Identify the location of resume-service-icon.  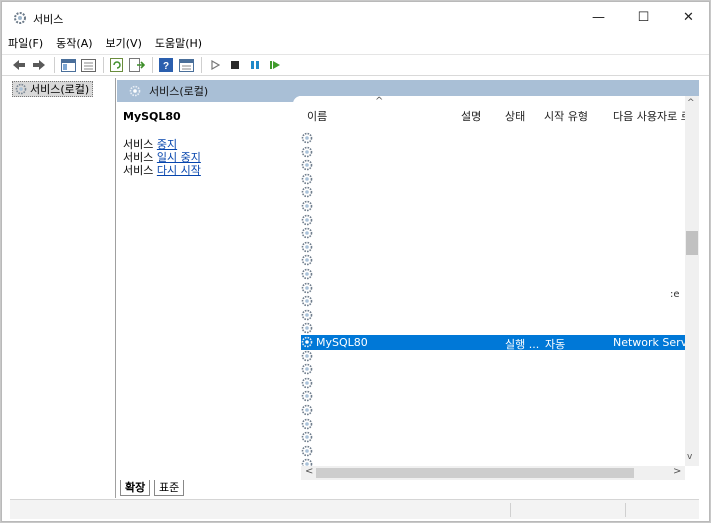
(274, 65).